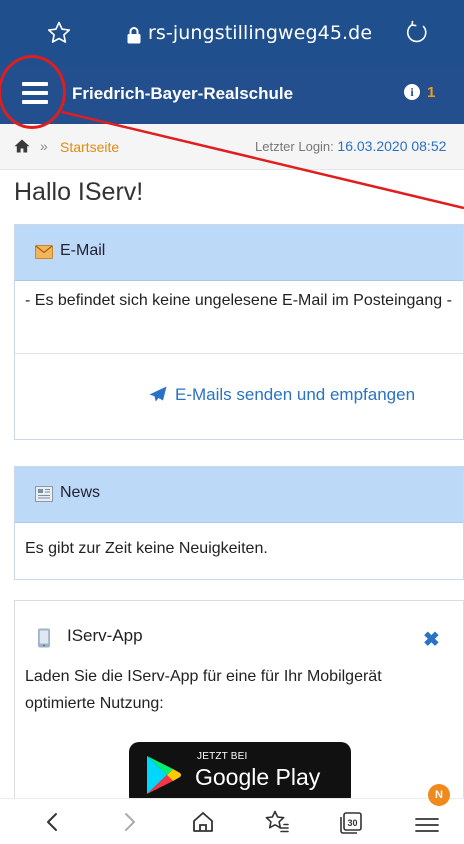 The height and width of the screenshot is (844, 464). What do you see at coordinates (80, 492) in the screenshot?
I see `news-panel-title: News` at bounding box center [80, 492].